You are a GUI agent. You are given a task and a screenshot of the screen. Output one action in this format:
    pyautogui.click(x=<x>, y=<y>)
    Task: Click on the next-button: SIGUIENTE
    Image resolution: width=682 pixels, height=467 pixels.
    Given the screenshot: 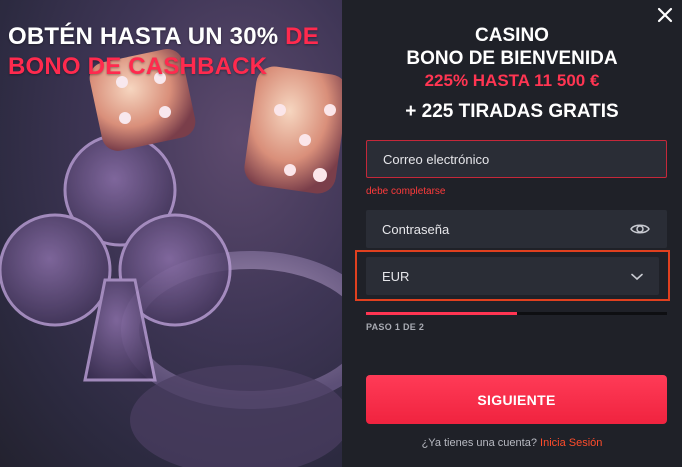 What is the action you would take?
    pyautogui.click(x=516, y=399)
    